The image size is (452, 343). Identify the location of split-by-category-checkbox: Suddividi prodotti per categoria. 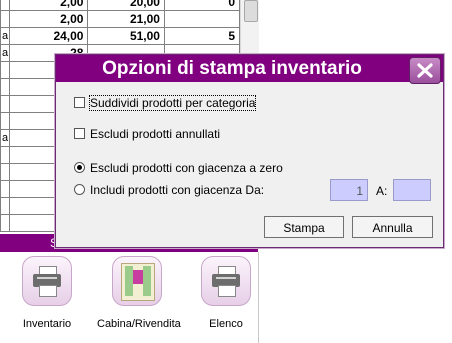
(165, 103).